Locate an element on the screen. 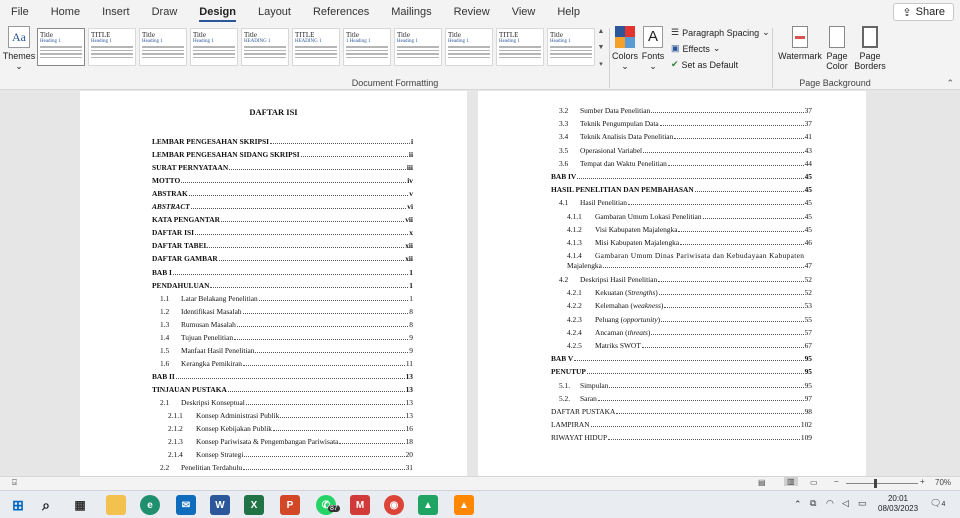  toc-entry: SURAT PERNYATAAN iii is located at coordinates (282, 168).